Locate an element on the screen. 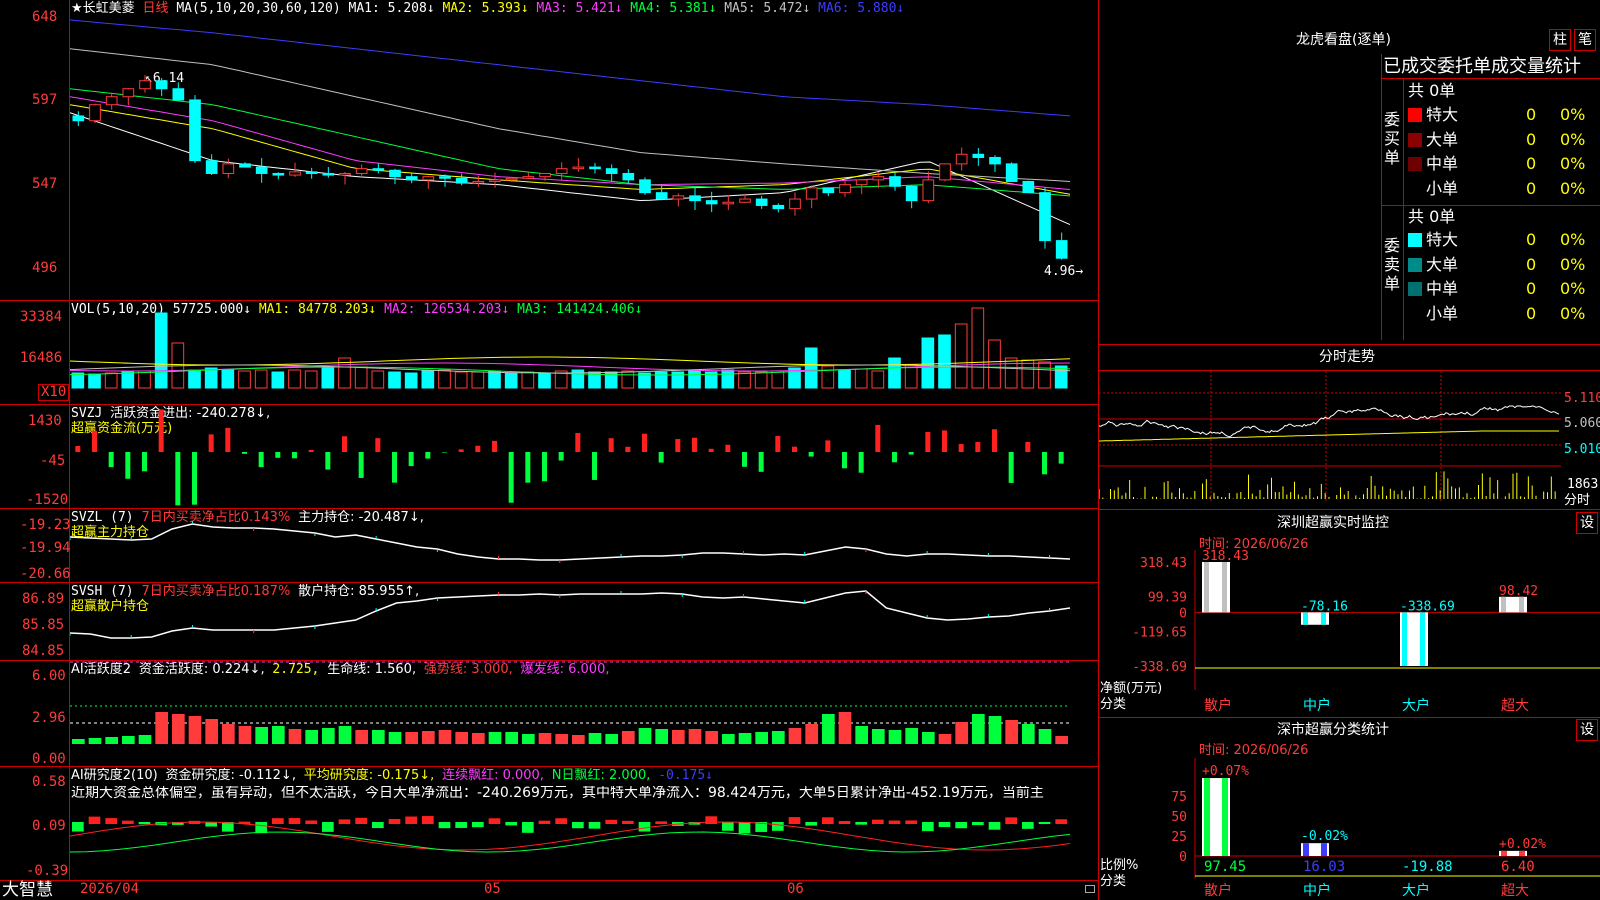  flow-bar-stripe is located at coordinates (1404, 639).